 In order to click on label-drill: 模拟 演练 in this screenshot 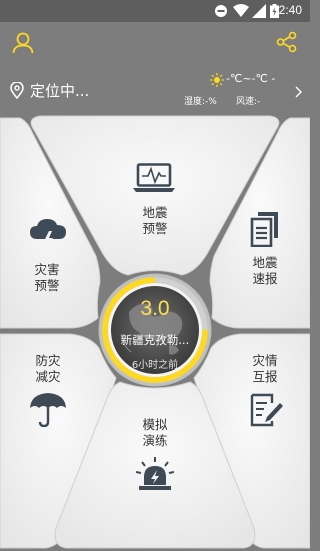, I will do `click(155, 433)`.